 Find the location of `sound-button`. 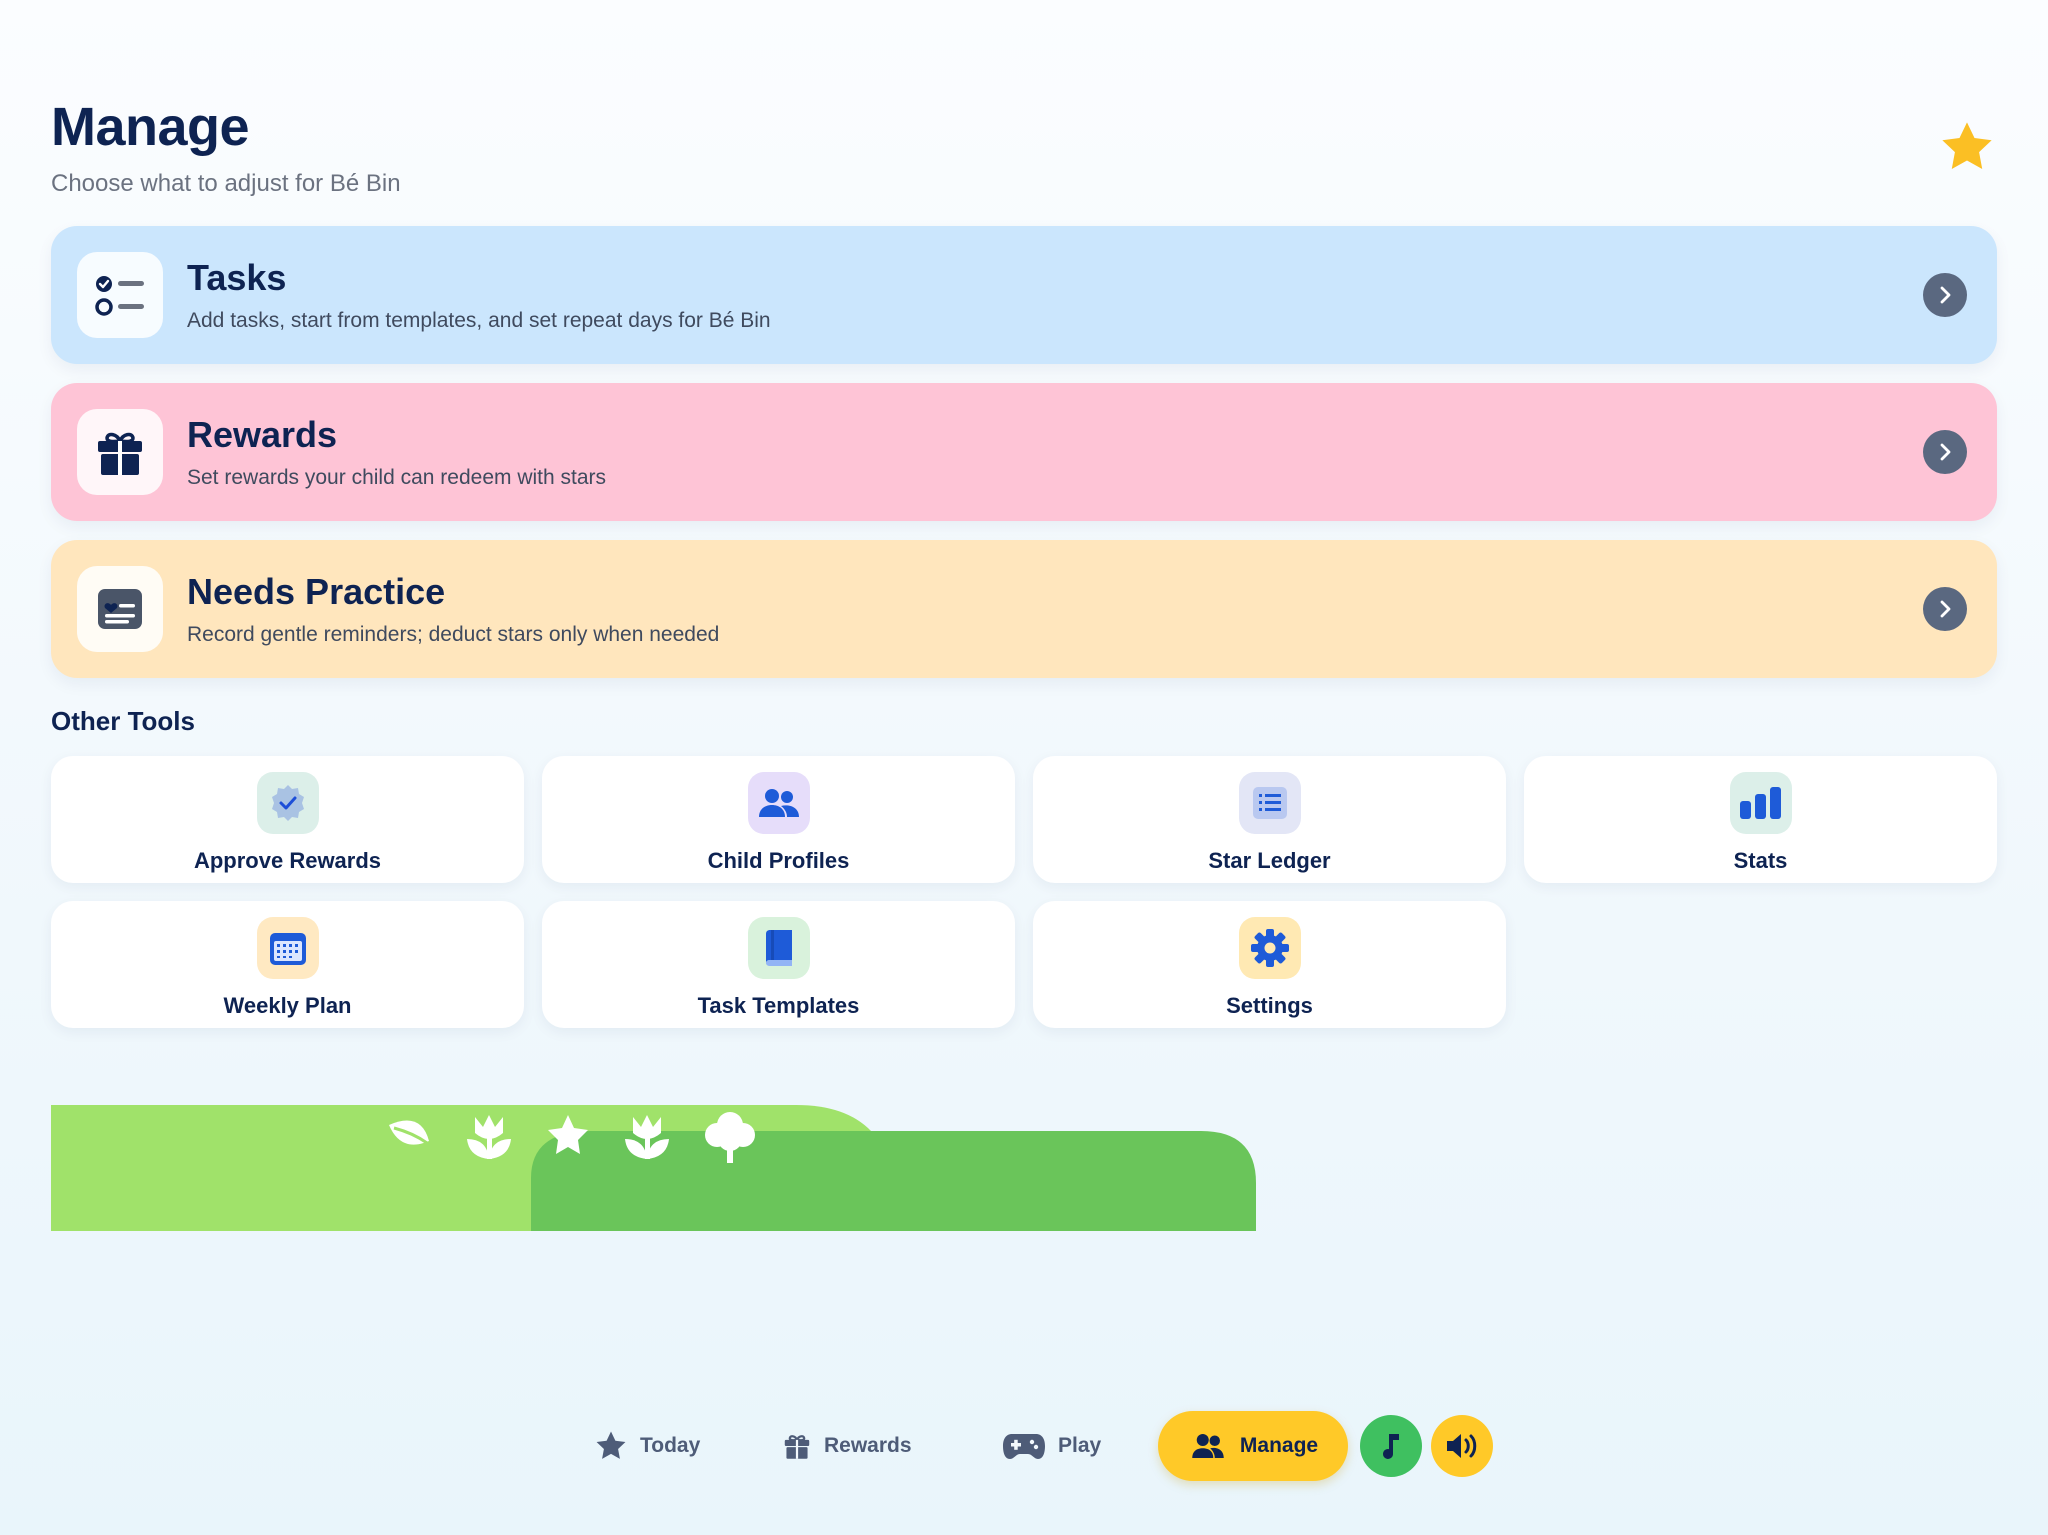

sound-button is located at coordinates (1462, 1446).